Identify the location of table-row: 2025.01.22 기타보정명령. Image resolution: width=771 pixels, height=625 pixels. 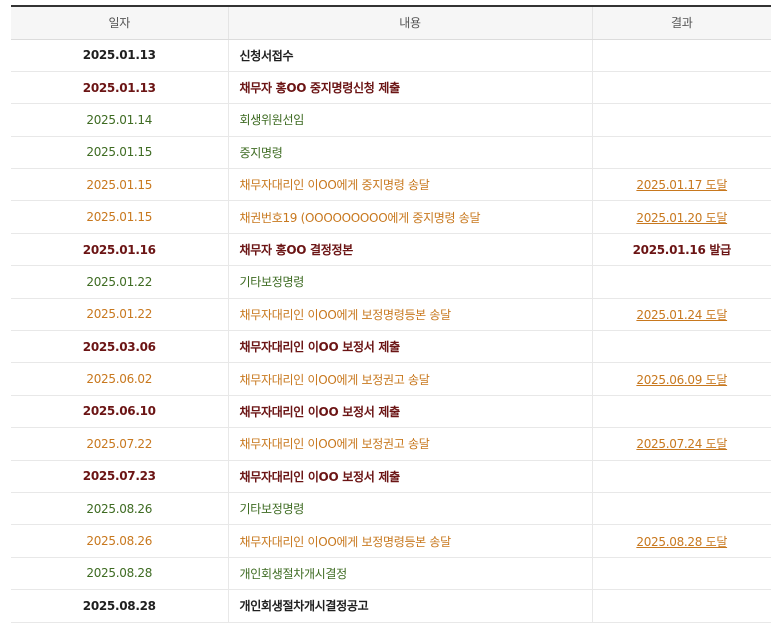
(391, 282).